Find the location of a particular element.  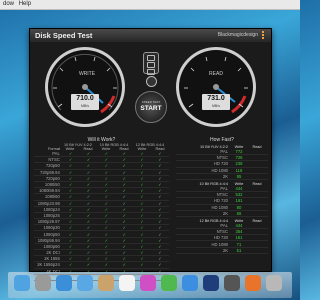

write-fps: 354 is located at coordinates (239, 232).